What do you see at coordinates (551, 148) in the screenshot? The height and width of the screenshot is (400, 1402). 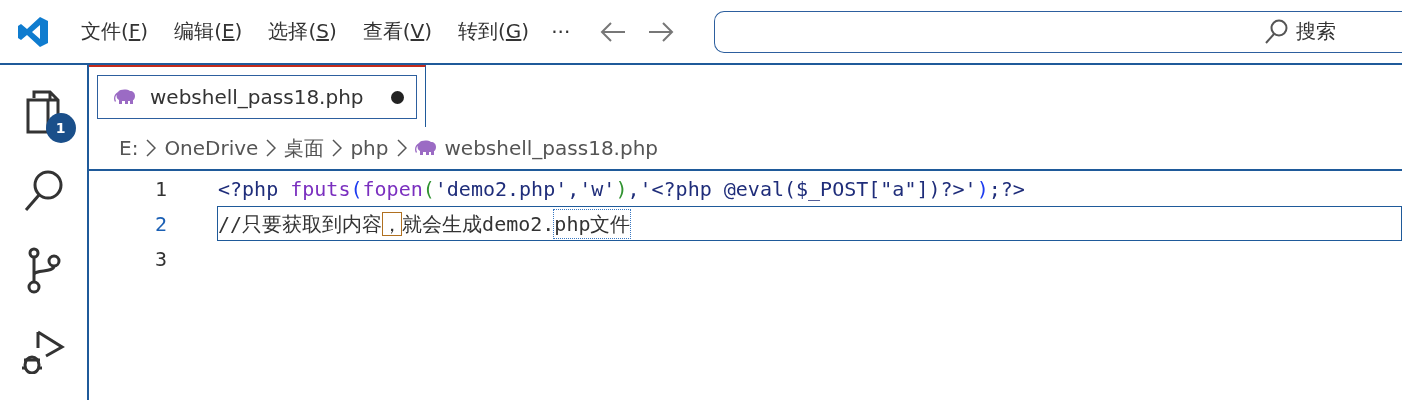 I see `breadcrumb-item: webshell_pass18.php` at bounding box center [551, 148].